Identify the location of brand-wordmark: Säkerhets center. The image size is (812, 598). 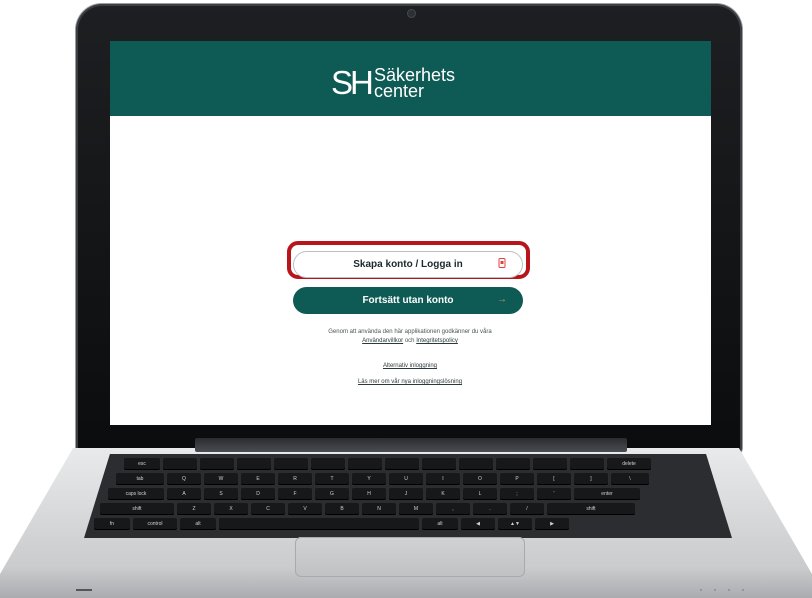
(414, 83).